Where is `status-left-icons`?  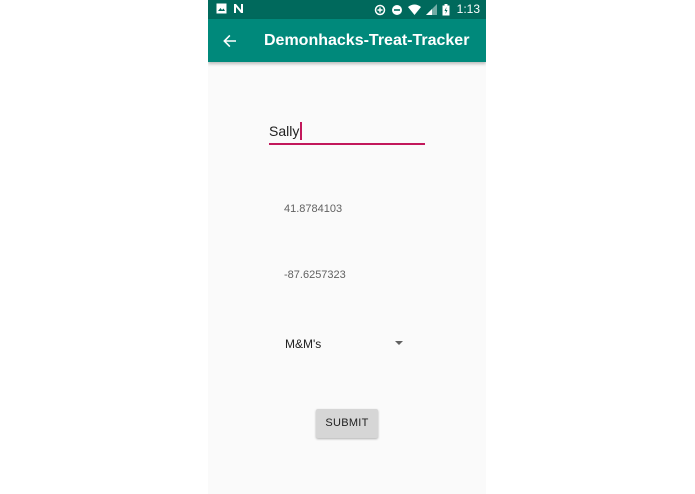 status-left-icons is located at coordinates (230, 8).